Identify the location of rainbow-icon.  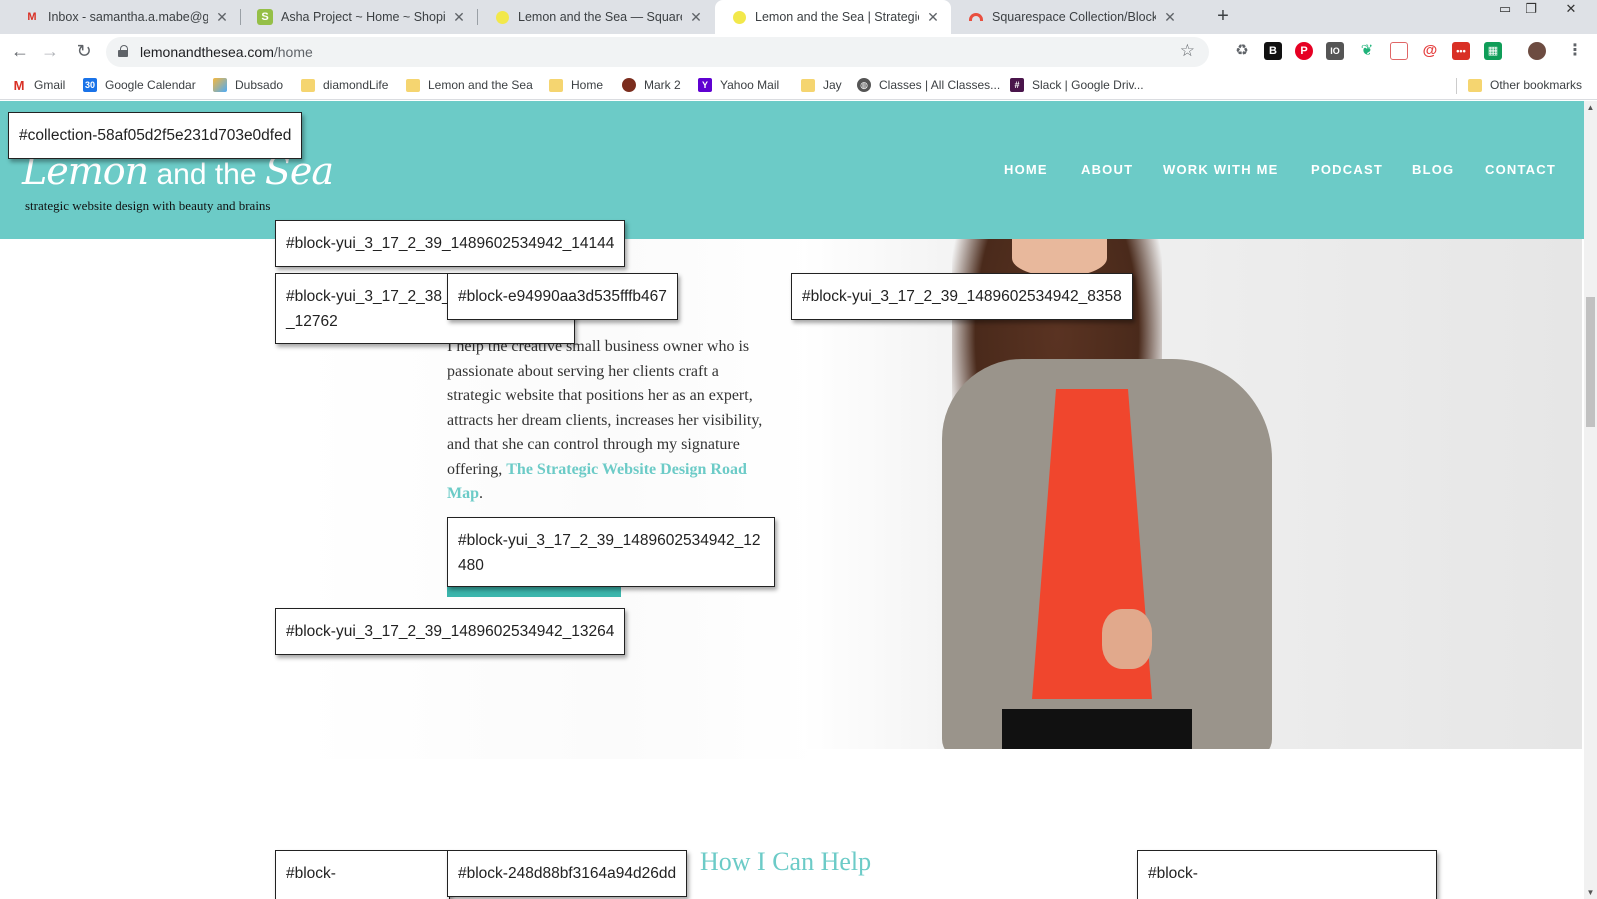
(976, 17).